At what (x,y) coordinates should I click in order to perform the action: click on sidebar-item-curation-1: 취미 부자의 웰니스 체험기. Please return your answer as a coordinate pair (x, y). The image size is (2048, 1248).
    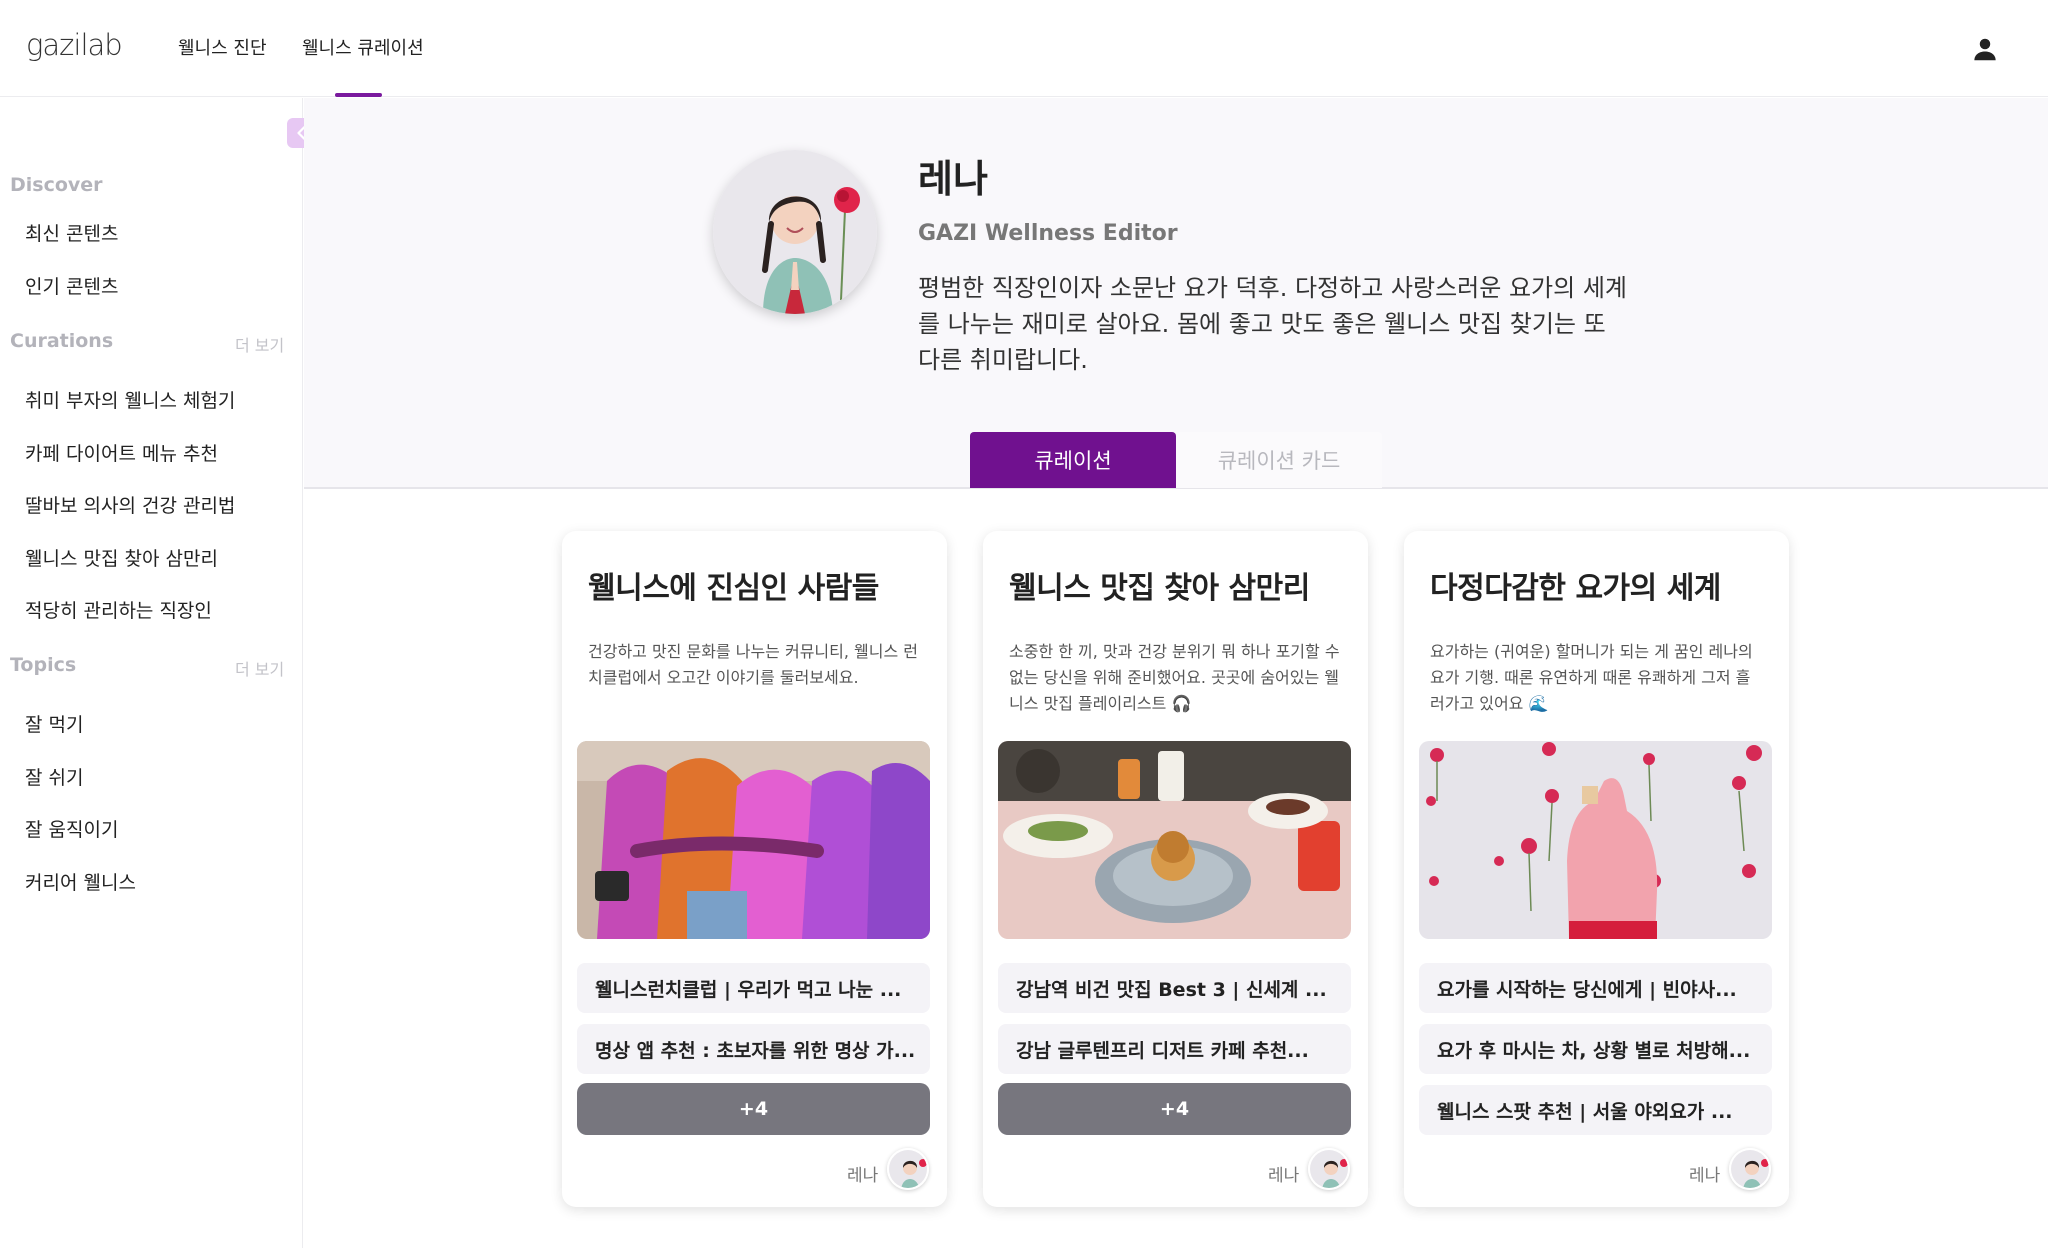
    Looking at the image, I should click on (130, 399).